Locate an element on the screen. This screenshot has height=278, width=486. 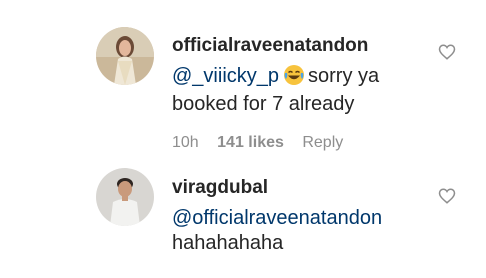
comment-username: officialraveenatandon is located at coordinates (270, 46).